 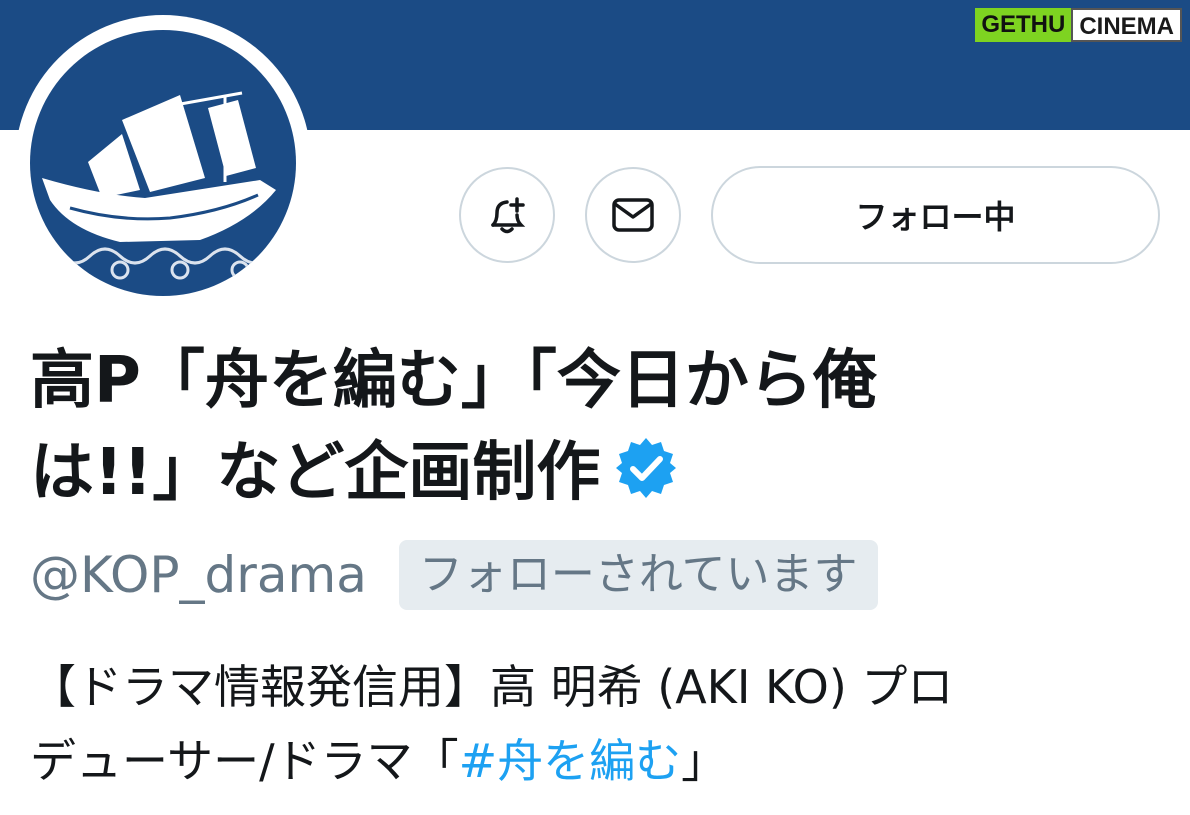 What do you see at coordinates (315, 473) in the screenshot?
I see `display-name-line2: は!!」など企画制作` at bounding box center [315, 473].